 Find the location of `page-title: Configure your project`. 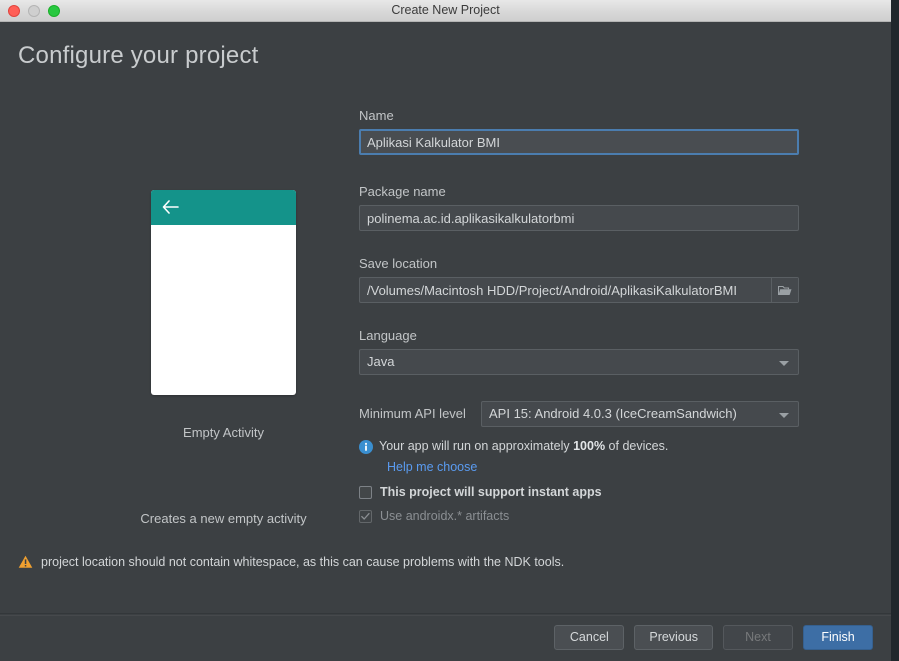

page-title: Configure your project is located at coordinates (138, 55).